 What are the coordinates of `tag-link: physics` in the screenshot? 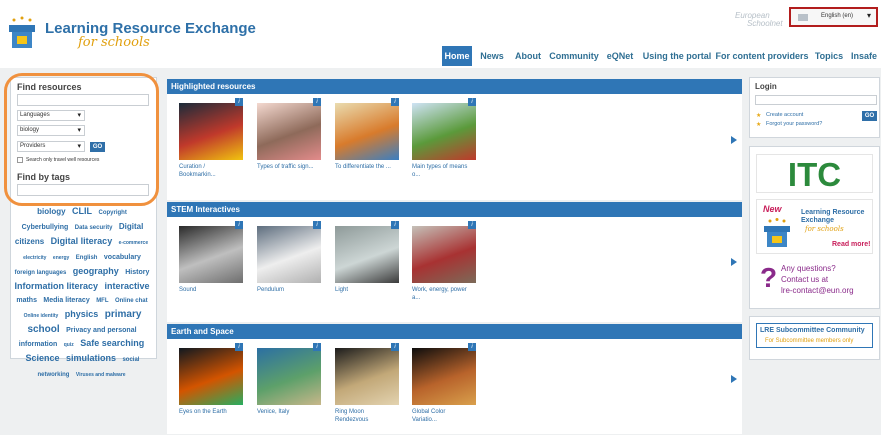 It's located at (82, 314).